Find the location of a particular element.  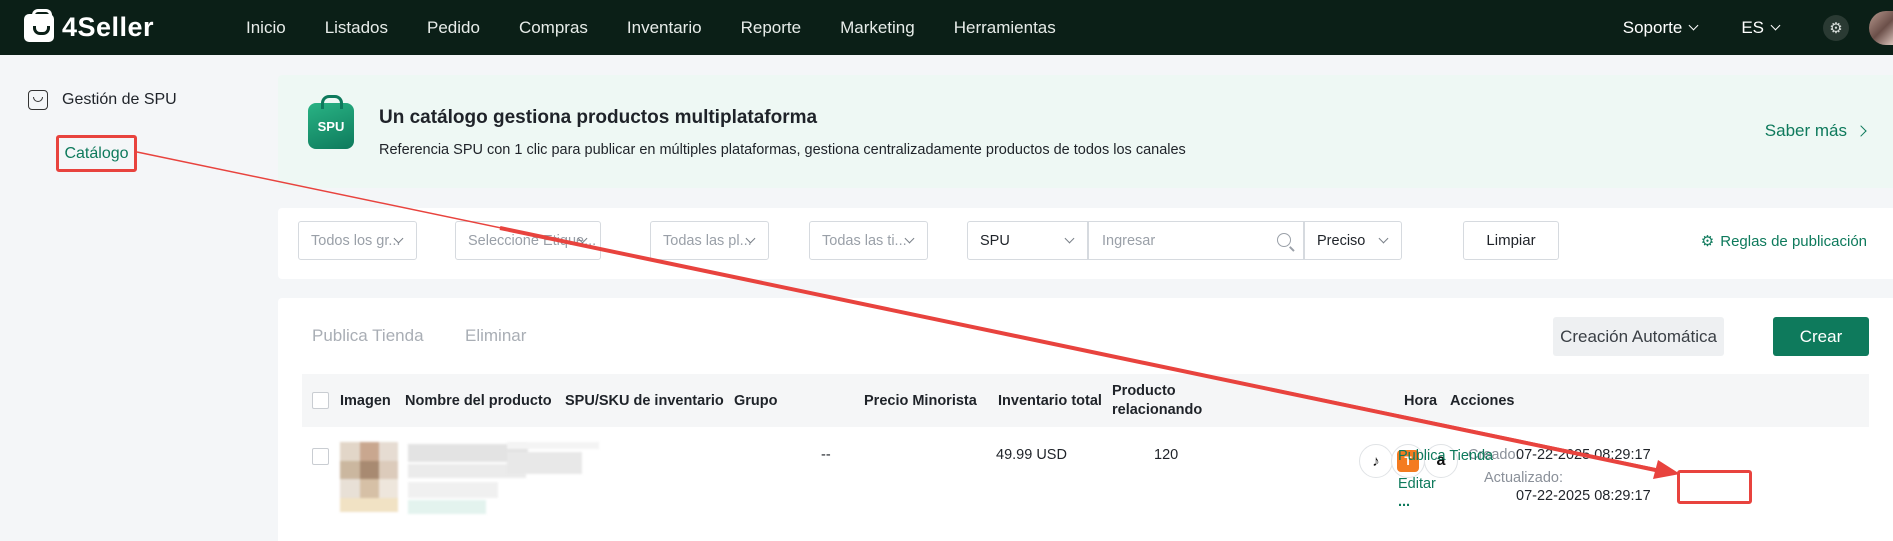

updated-time: 07-22-2025 08:29:17 is located at coordinates (1583, 496).